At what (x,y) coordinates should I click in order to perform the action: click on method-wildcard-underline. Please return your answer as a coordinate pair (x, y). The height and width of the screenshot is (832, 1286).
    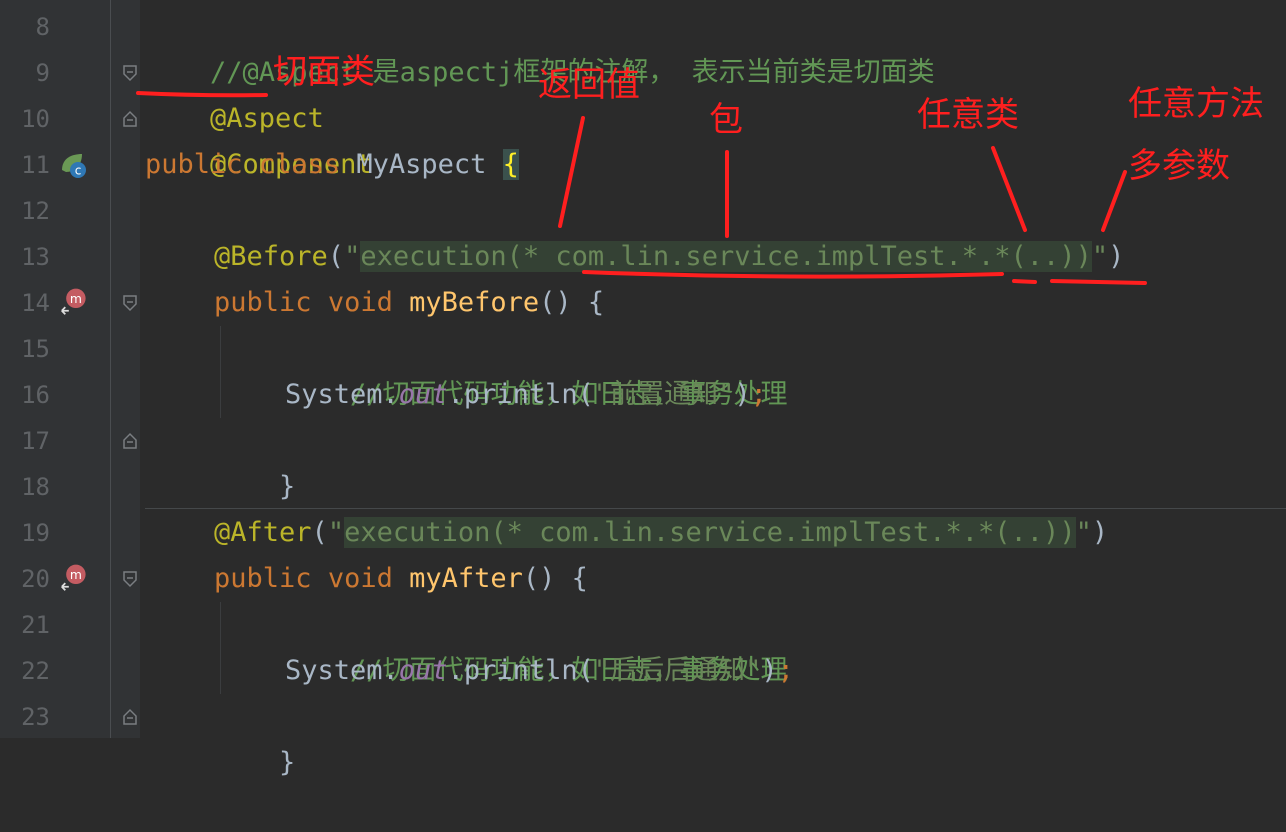
    Looking at the image, I should click on (1098, 282).